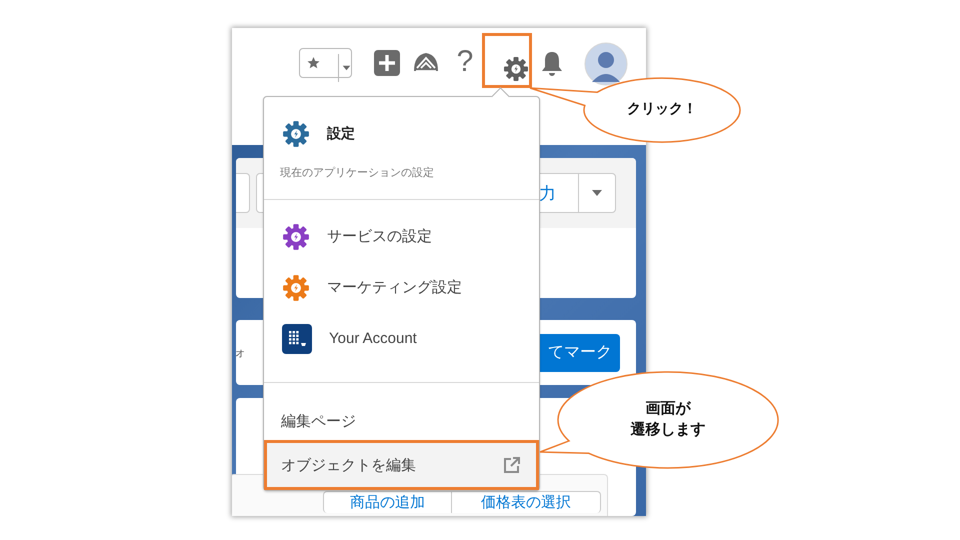 Image resolution: width=960 pixels, height=540 pixels. What do you see at coordinates (668, 430) in the screenshot?
I see `callout-text: 遷移します` at bounding box center [668, 430].